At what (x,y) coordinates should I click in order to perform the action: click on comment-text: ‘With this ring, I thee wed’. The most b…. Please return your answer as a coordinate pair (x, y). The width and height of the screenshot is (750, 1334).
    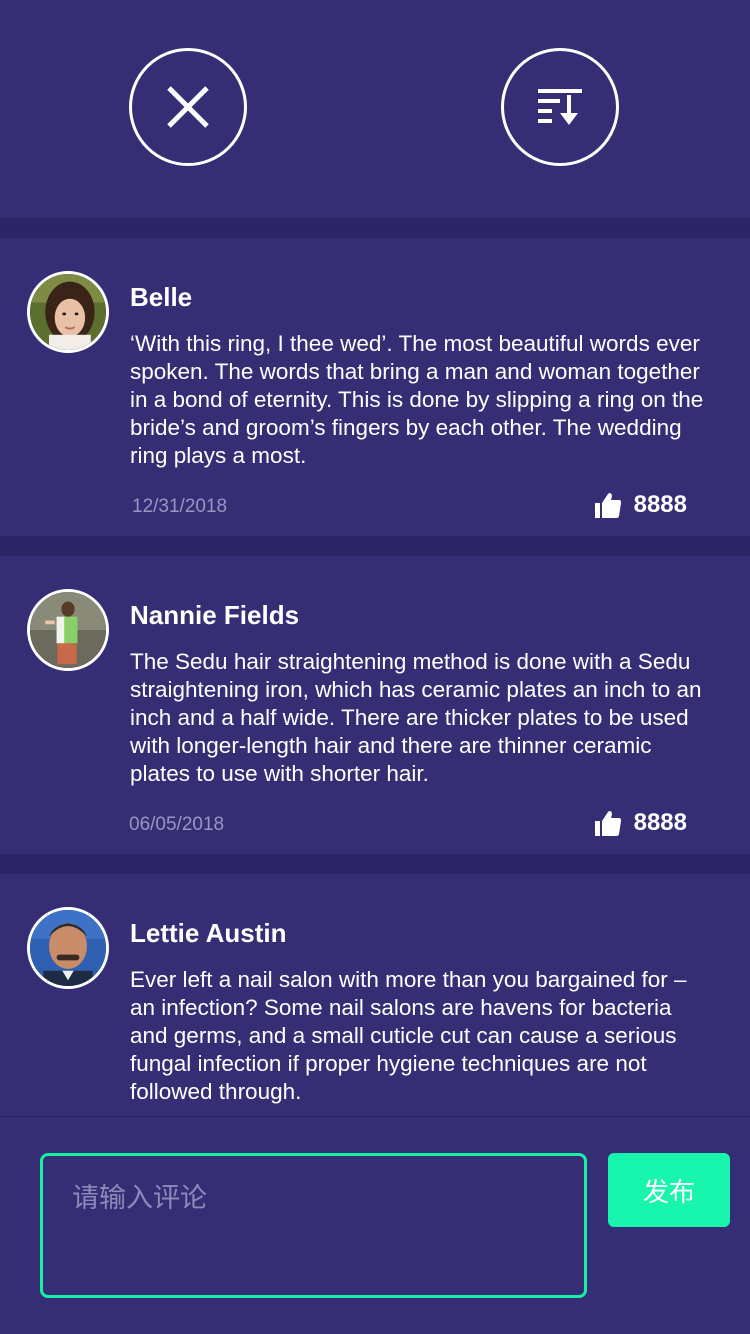
    Looking at the image, I should click on (417, 399).